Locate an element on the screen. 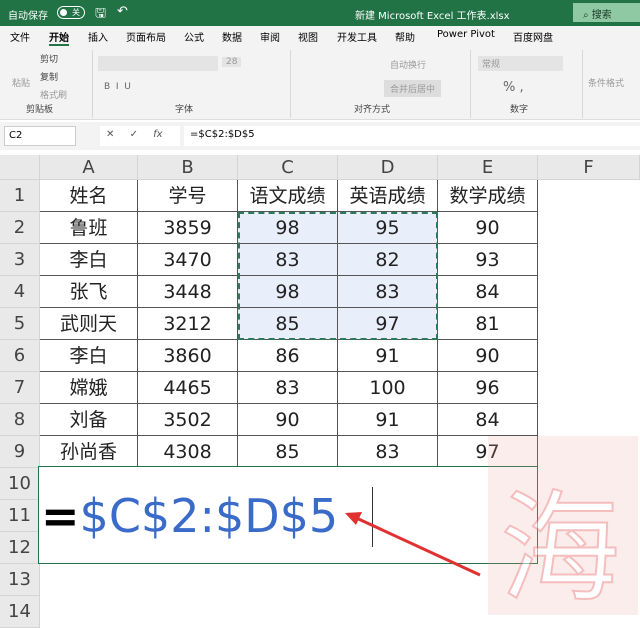  red-arrow is located at coordinates (416, 545).